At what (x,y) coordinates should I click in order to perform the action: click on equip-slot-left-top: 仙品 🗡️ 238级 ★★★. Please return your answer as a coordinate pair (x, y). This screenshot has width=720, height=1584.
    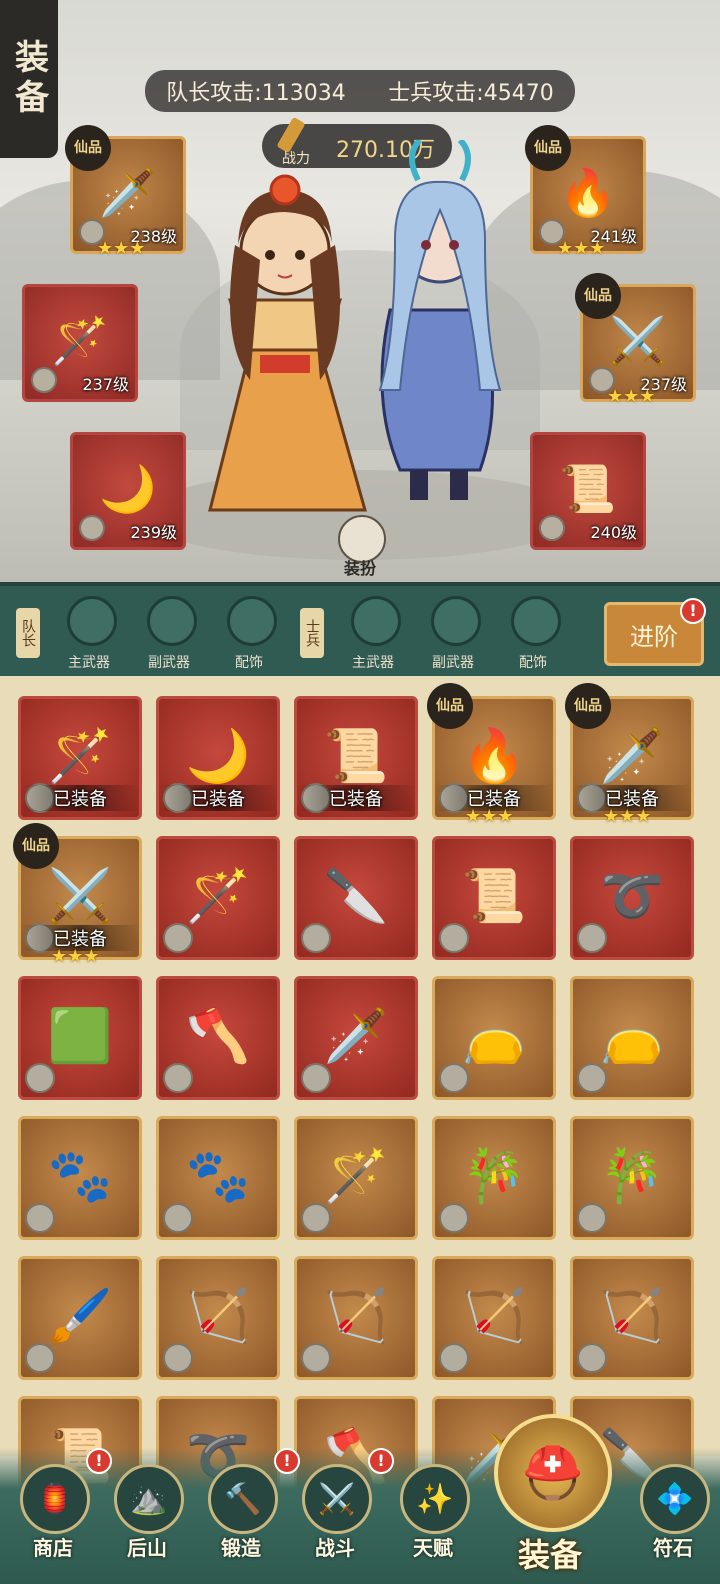
    Looking at the image, I should click on (125, 192).